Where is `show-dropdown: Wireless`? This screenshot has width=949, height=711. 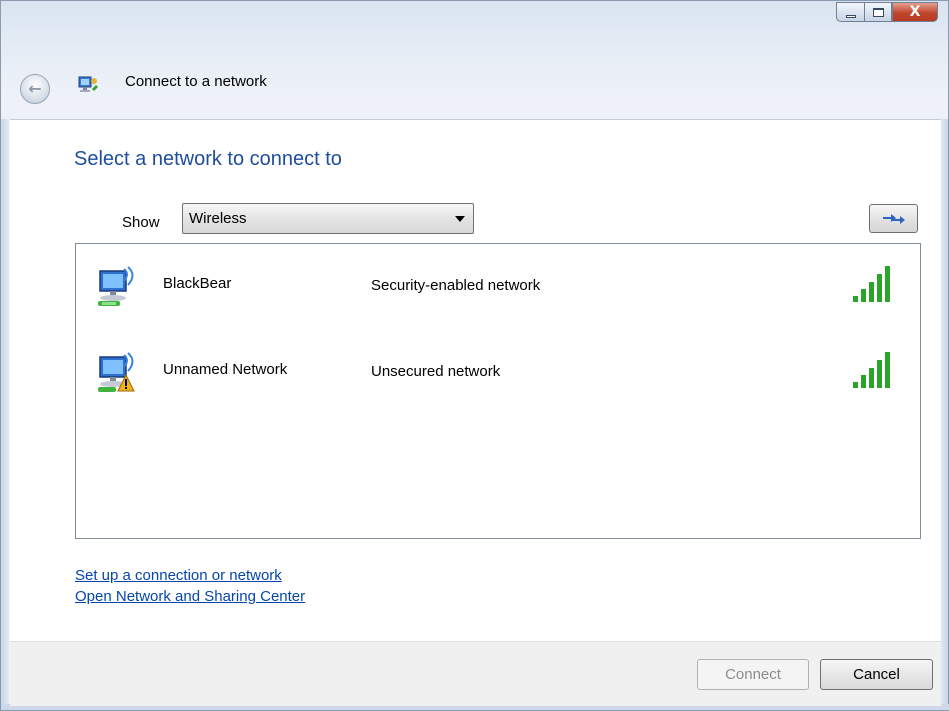 show-dropdown: Wireless is located at coordinates (328, 218).